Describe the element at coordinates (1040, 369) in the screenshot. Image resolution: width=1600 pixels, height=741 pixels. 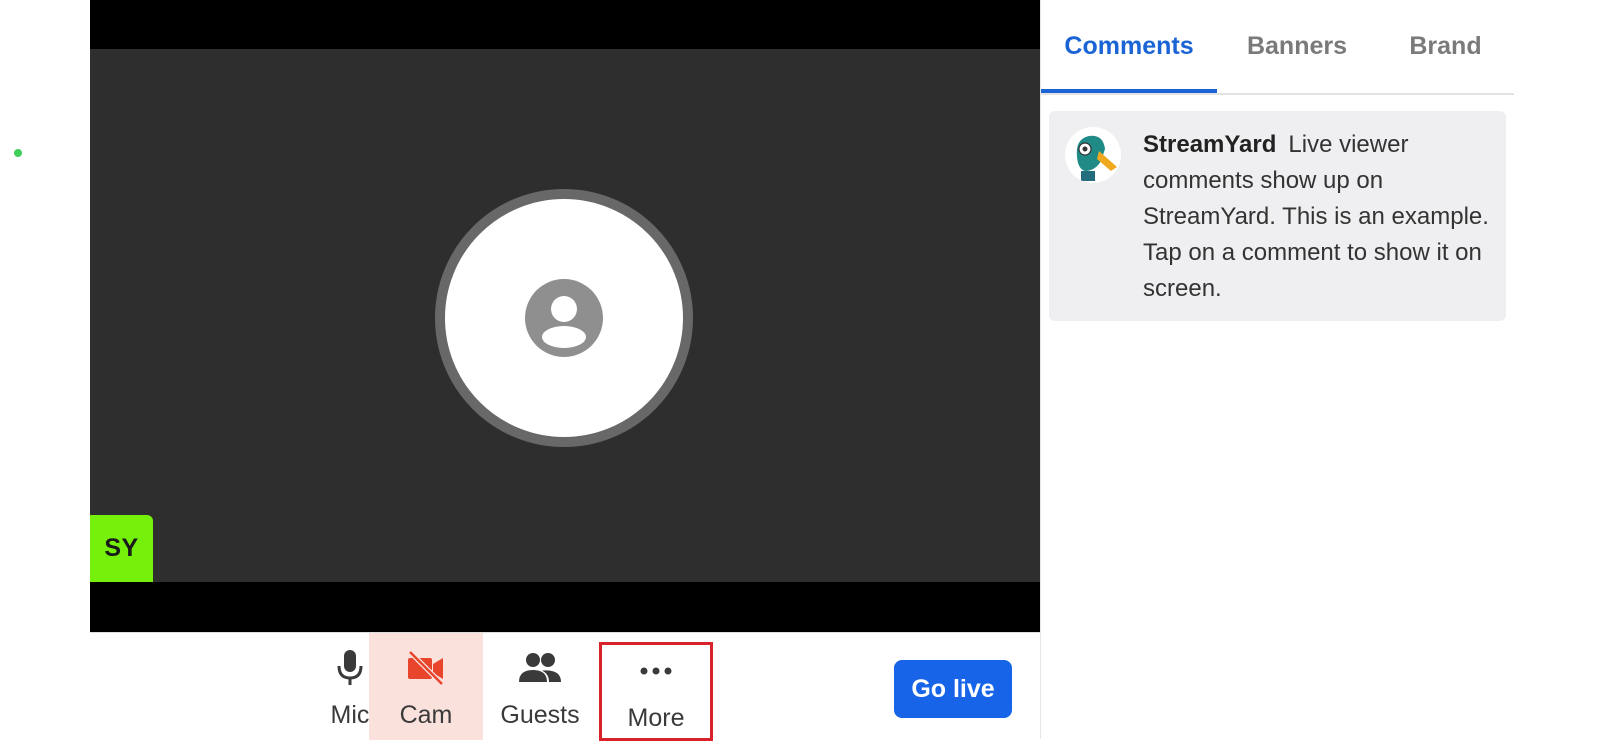
I see `panel-divider` at that location.